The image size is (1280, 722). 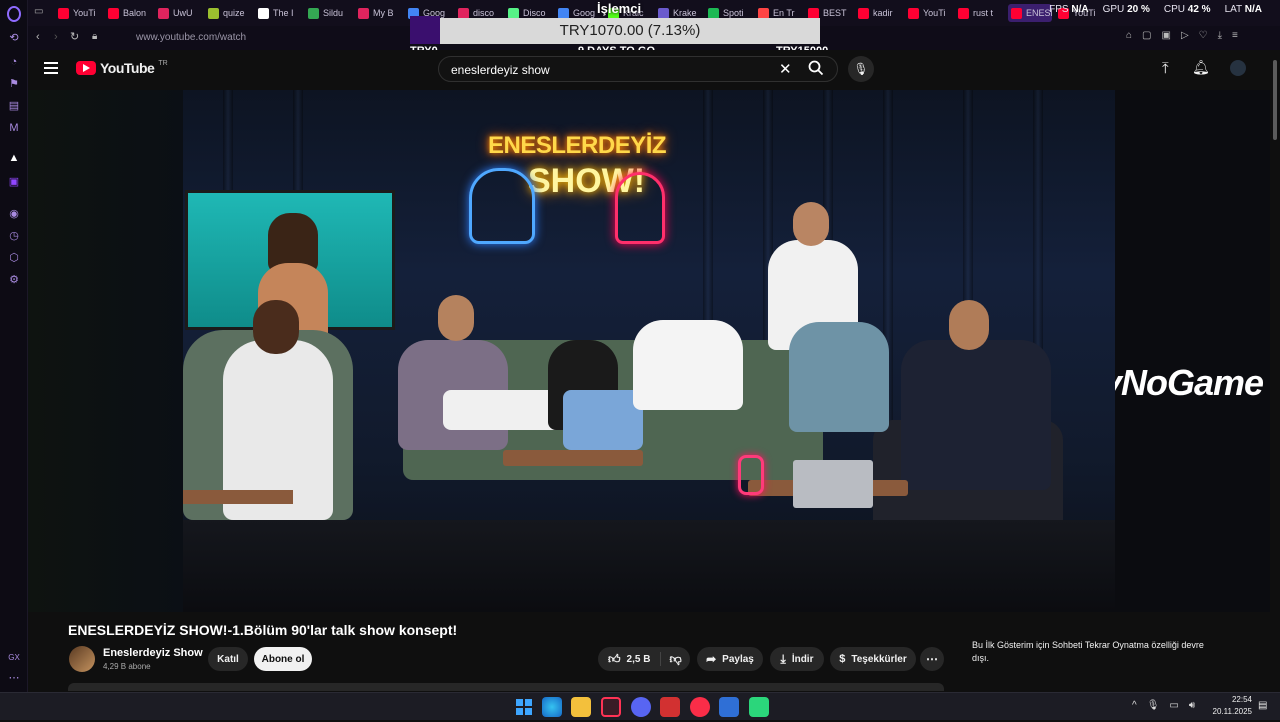 What do you see at coordinates (74, 36) in the screenshot?
I see `reload-icon: ↻` at bounding box center [74, 36].